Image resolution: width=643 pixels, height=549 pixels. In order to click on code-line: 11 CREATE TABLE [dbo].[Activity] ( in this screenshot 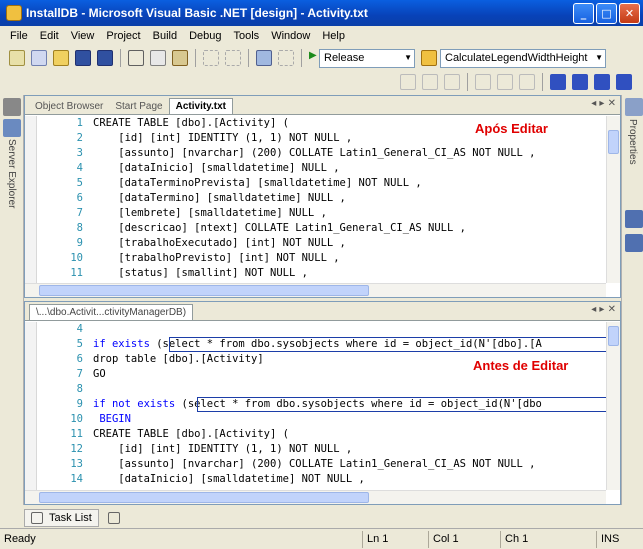, I will do `click(179, 434)`.